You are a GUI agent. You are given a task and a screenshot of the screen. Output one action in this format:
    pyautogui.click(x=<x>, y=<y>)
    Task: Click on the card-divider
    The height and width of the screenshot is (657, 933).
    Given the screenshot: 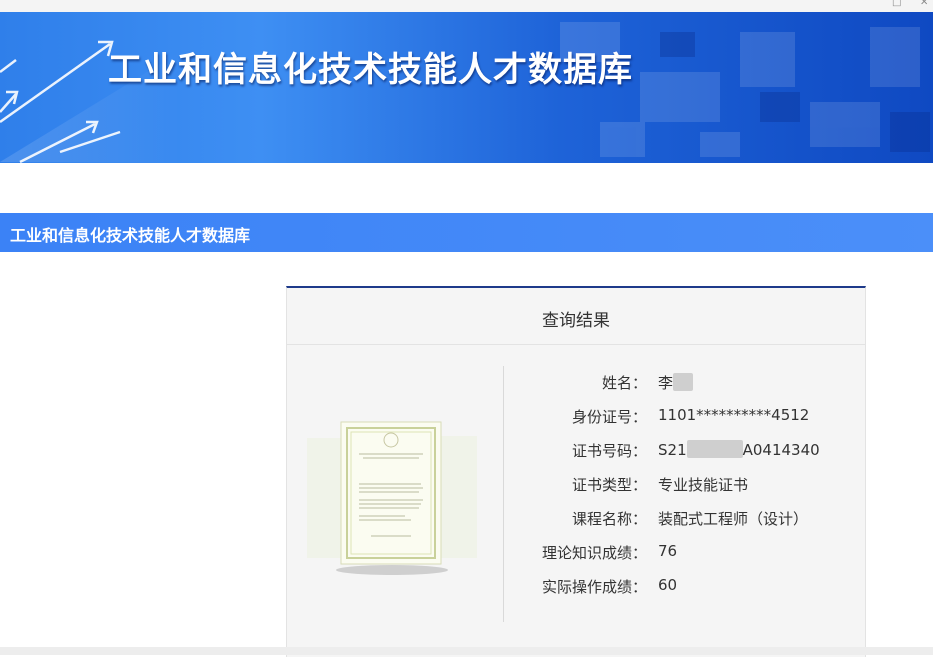 What is the action you would take?
    pyautogui.click(x=503, y=494)
    